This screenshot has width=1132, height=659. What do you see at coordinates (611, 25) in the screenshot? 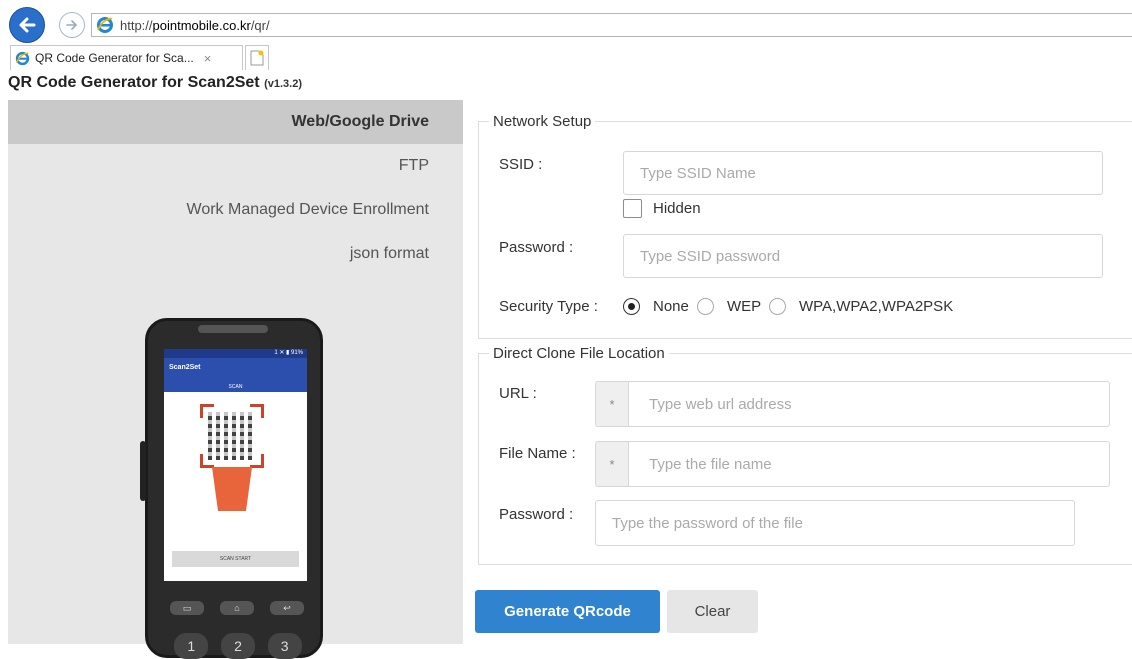
I see `address-bar: http://pointmobile.co.kr/qr/` at bounding box center [611, 25].